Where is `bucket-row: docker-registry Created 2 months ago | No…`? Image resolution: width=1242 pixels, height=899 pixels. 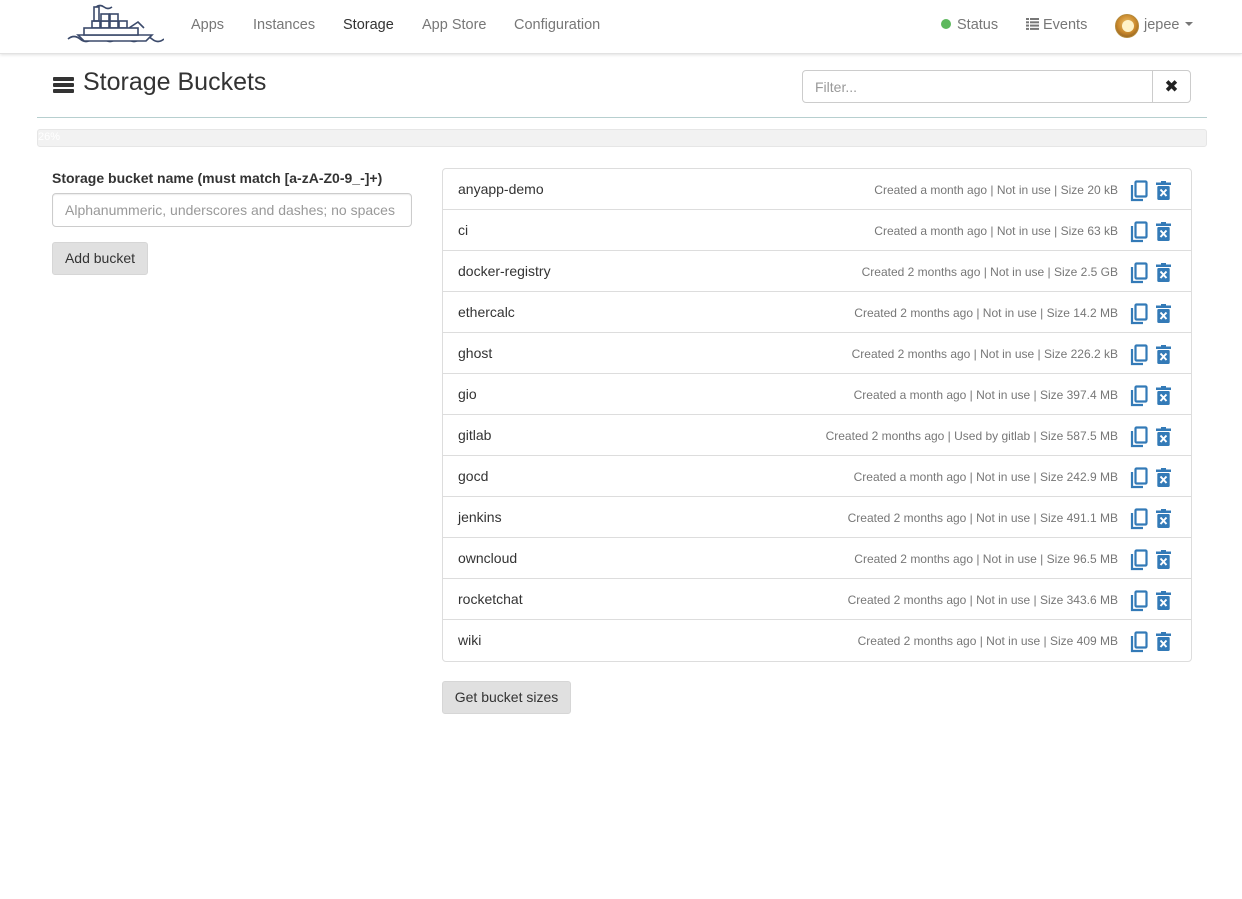
bucket-row: docker-registry Created 2 months ago | No… is located at coordinates (817, 271).